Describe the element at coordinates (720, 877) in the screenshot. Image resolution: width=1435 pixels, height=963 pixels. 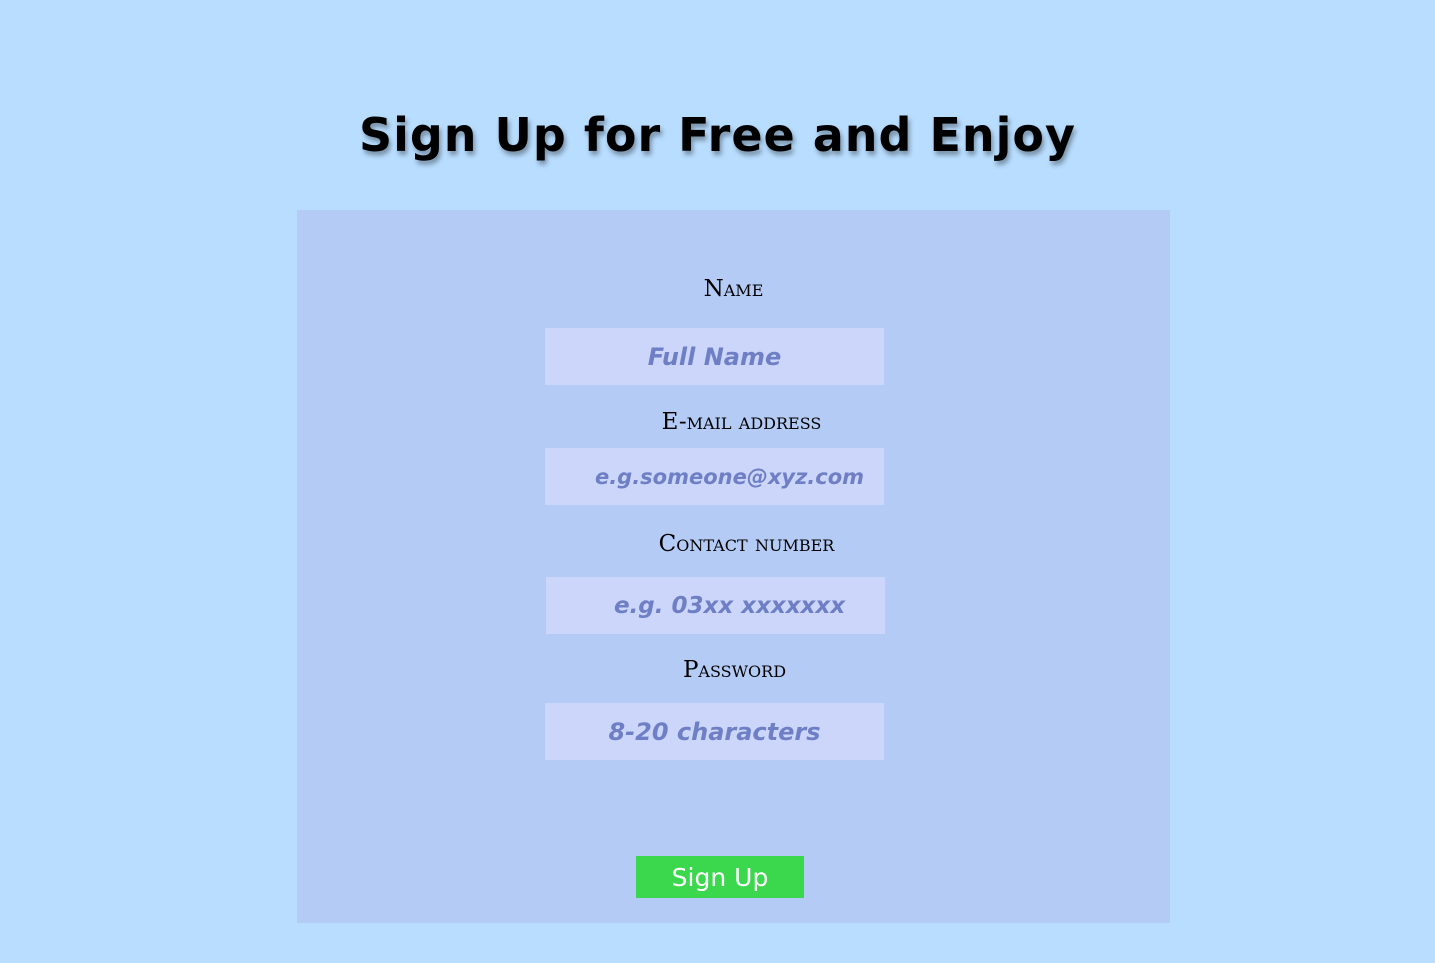
I see `sign-up-button: Sign Up` at that location.